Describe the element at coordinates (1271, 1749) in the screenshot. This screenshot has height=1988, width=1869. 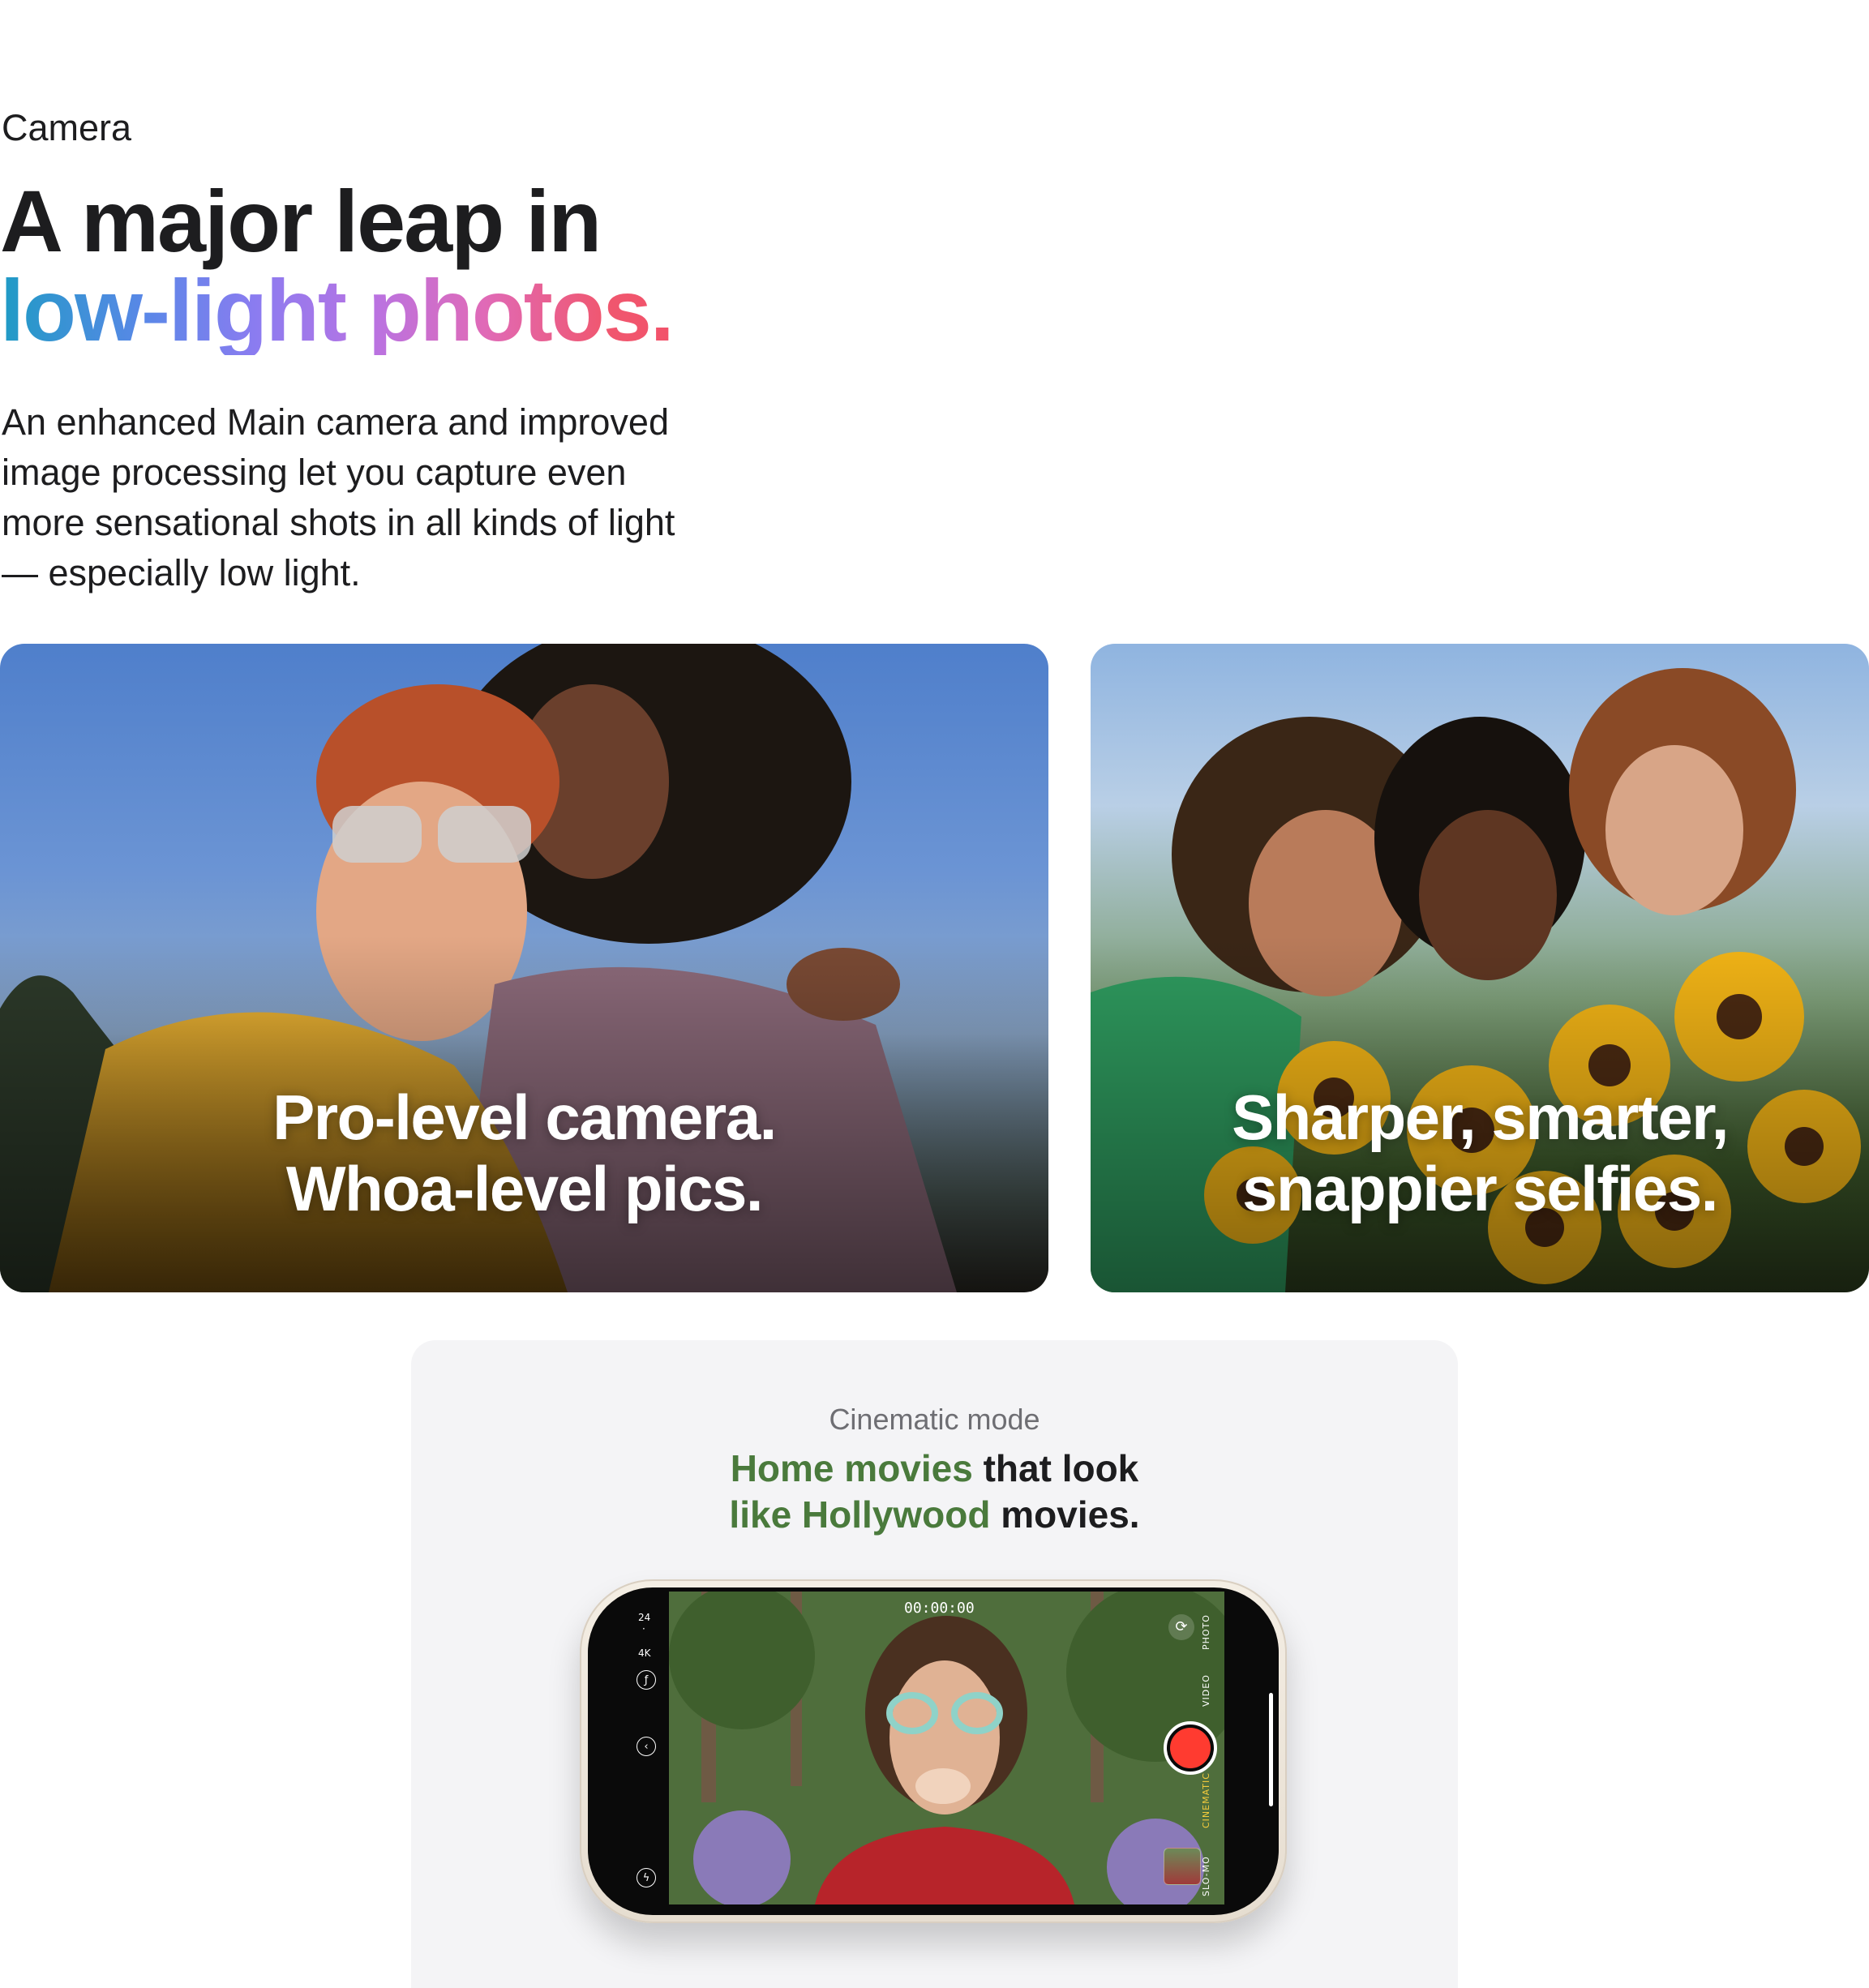
I see `home-indicator` at that location.